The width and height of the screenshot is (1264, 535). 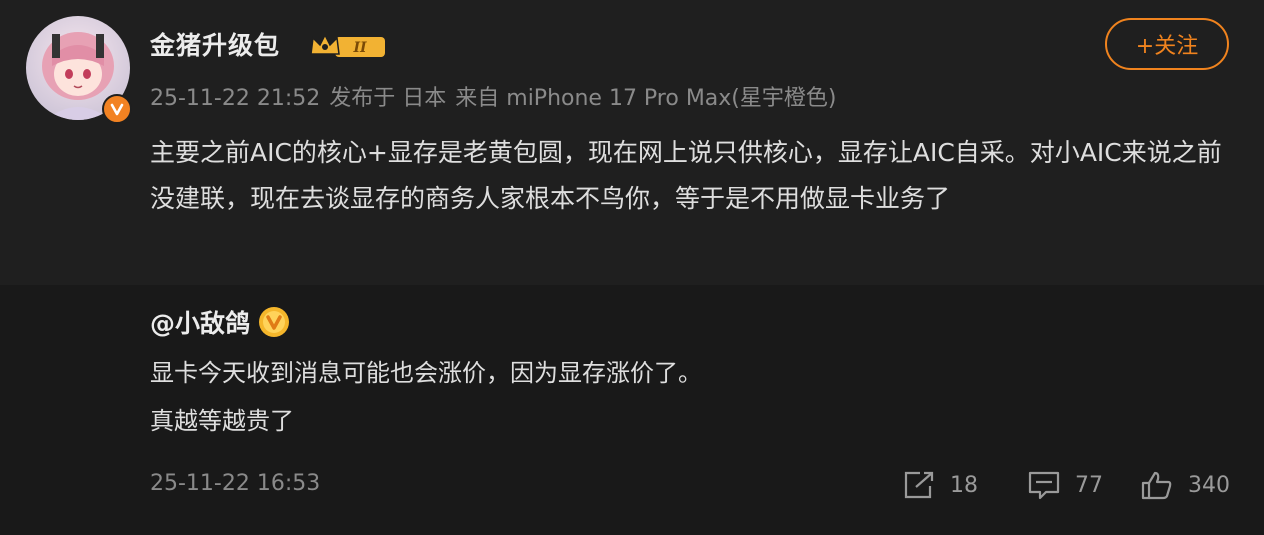 What do you see at coordinates (200, 322) in the screenshot?
I see `quoted-author-mention: @小敌鸽` at bounding box center [200, 322].